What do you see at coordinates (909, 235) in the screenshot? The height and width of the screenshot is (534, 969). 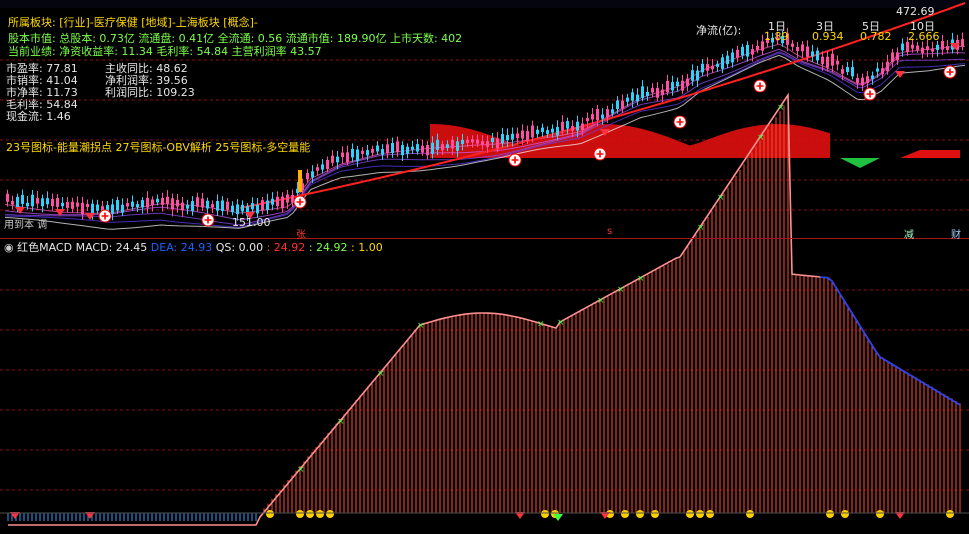 I see `tag-jian: 减` at bounding box center [909, 235].